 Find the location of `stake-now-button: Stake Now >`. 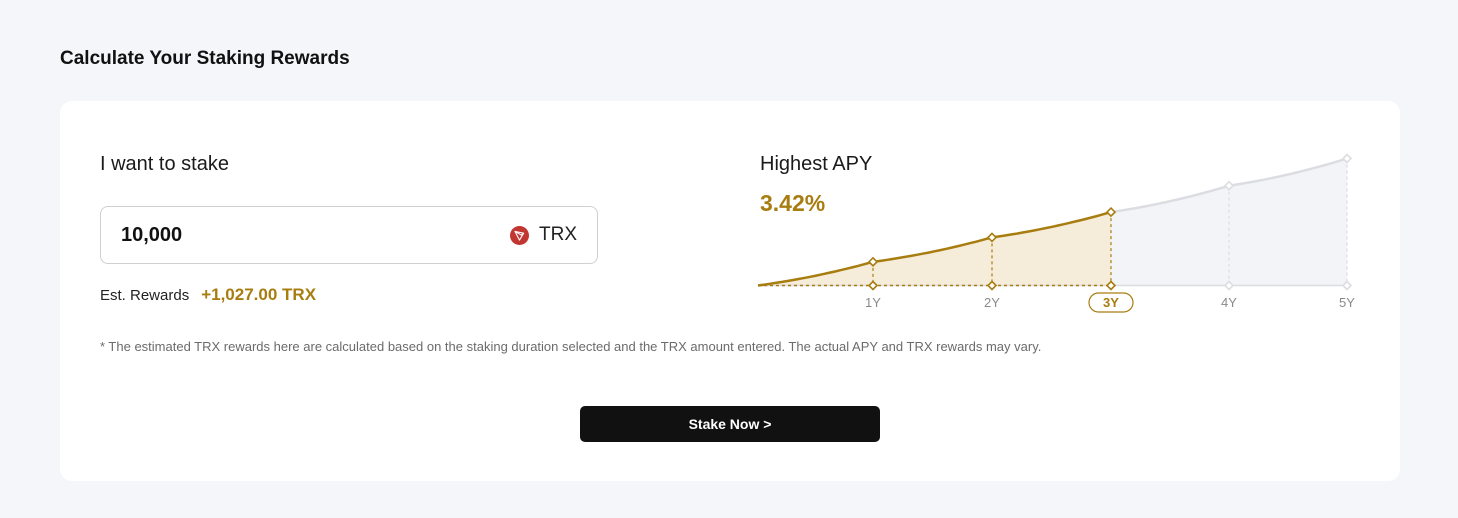

stake-now-button: Stake Now > is located at coordinates (730, 424).